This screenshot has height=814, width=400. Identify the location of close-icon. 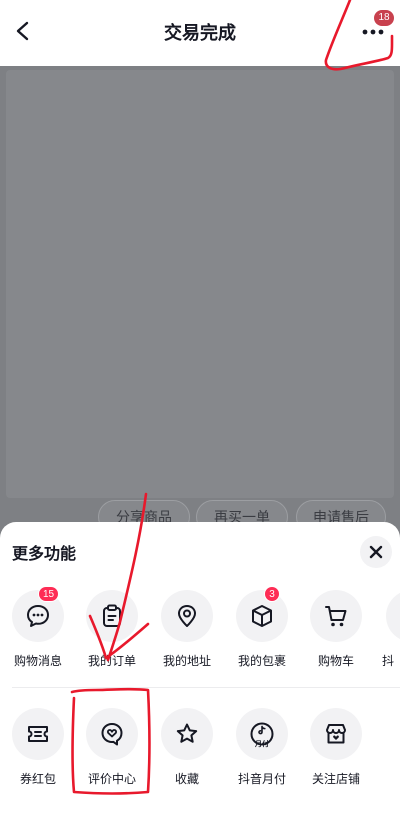
(376, 552).